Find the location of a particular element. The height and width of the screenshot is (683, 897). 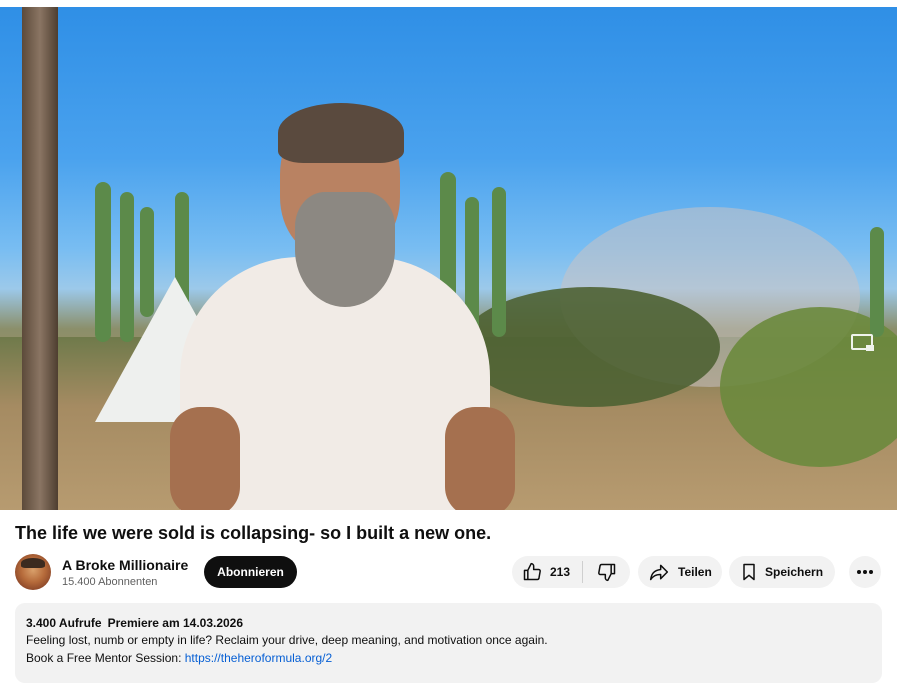

share-label: Teilen is located at coordinates (695, 572).